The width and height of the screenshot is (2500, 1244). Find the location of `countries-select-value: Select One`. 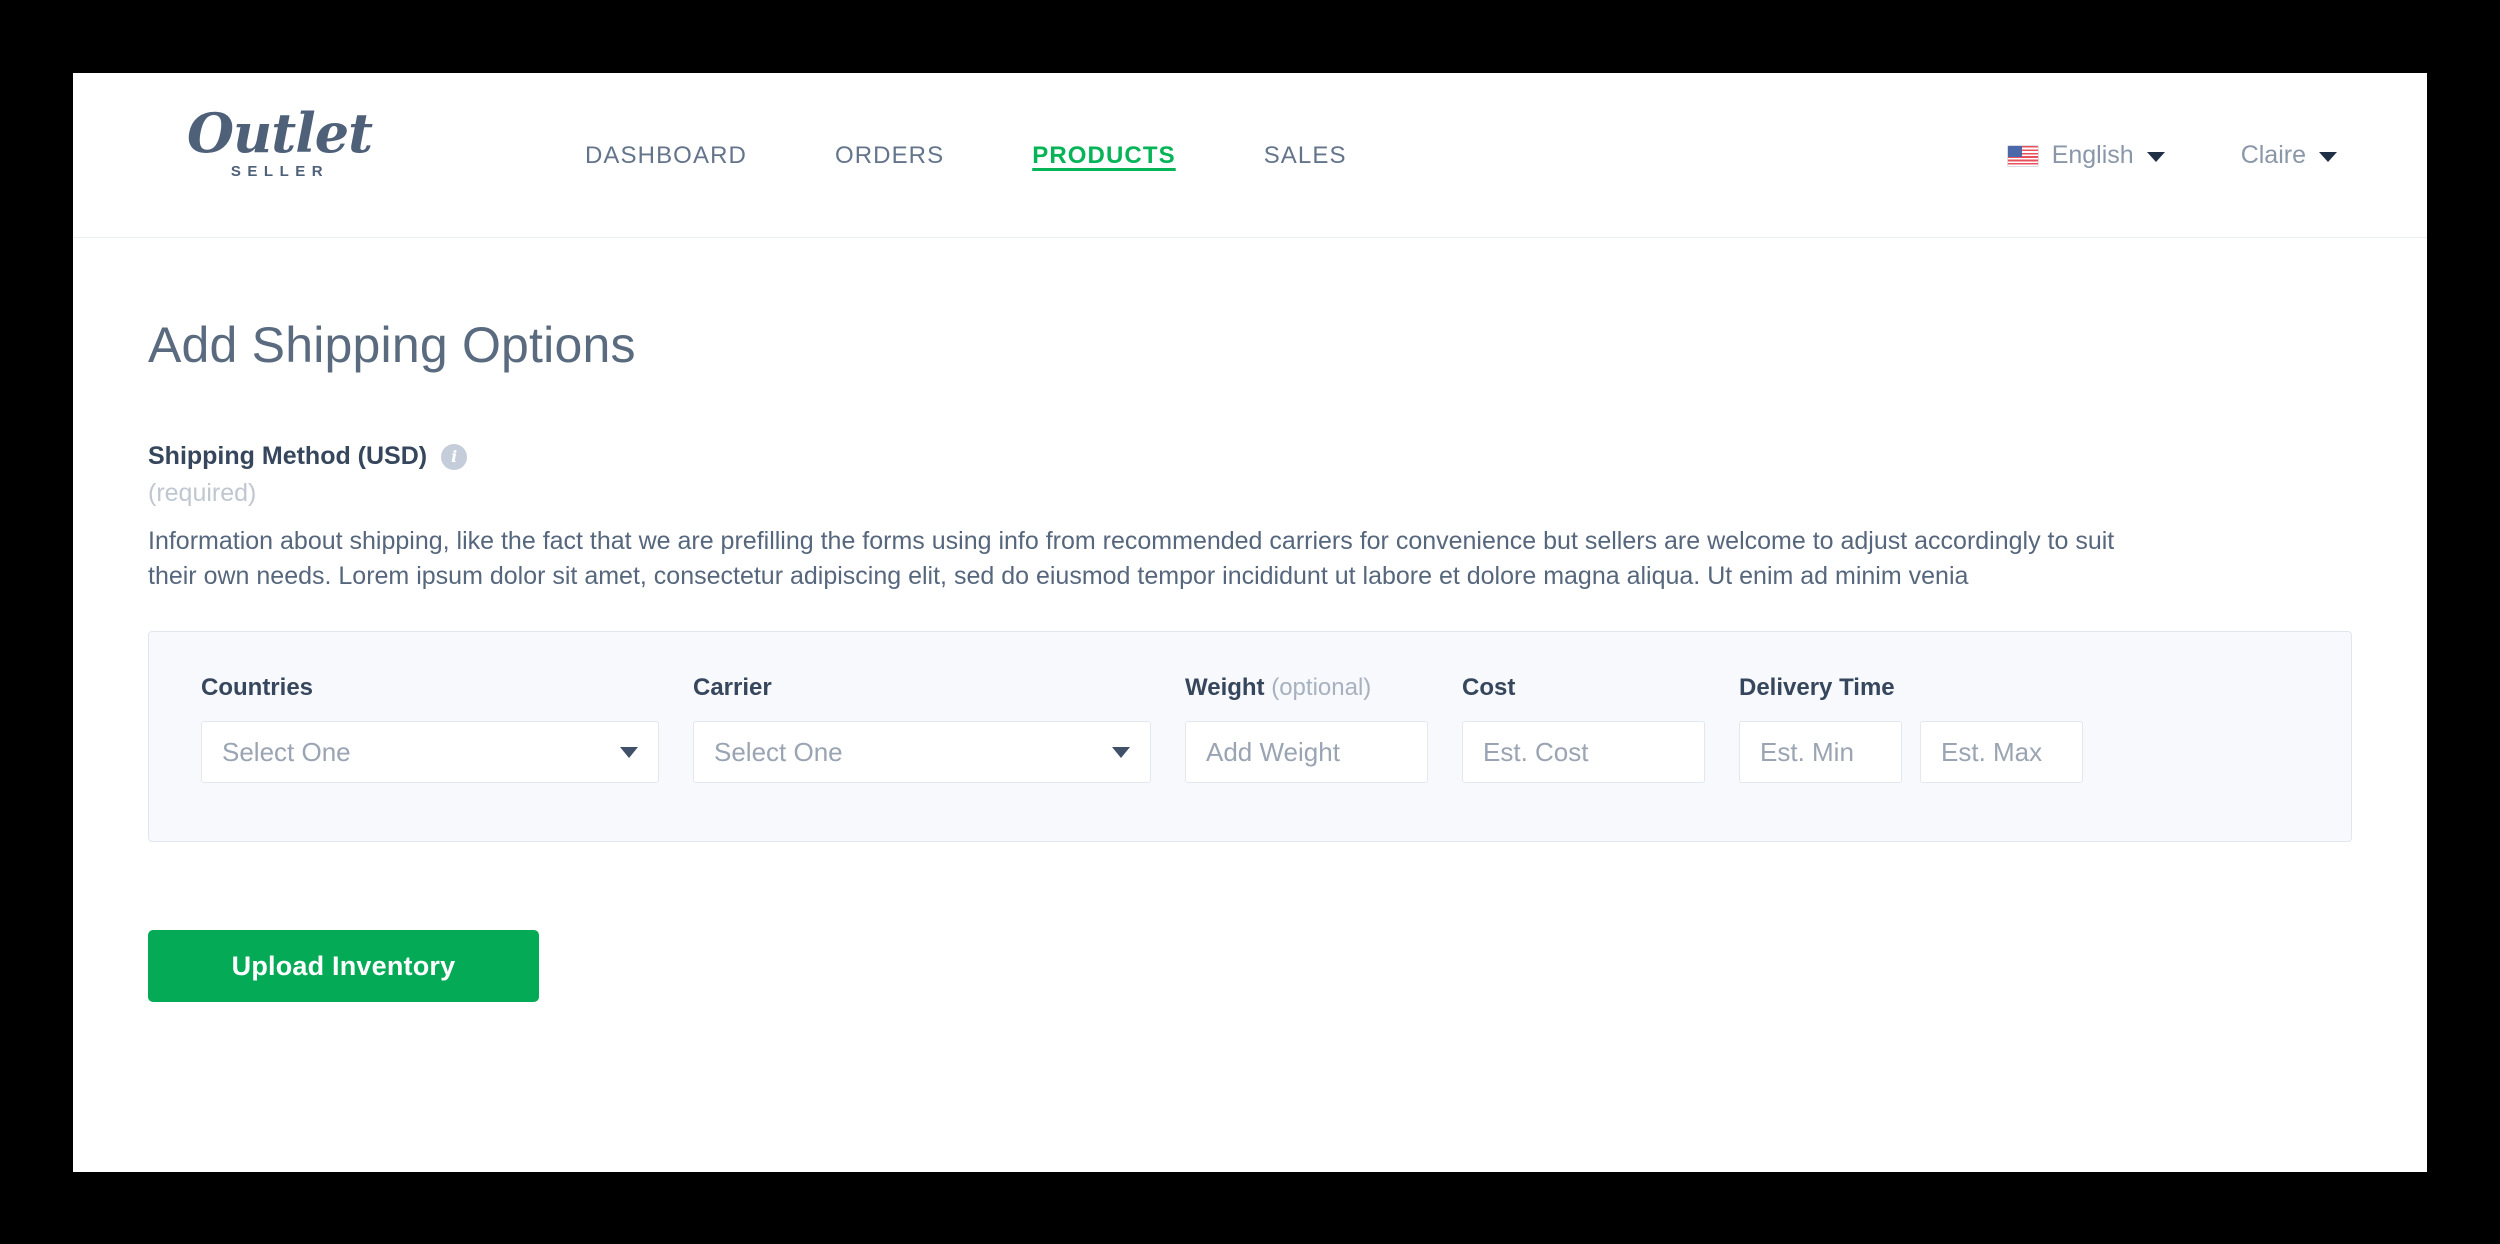

countries-select-value: Select One is located at coordinates (286, 751).